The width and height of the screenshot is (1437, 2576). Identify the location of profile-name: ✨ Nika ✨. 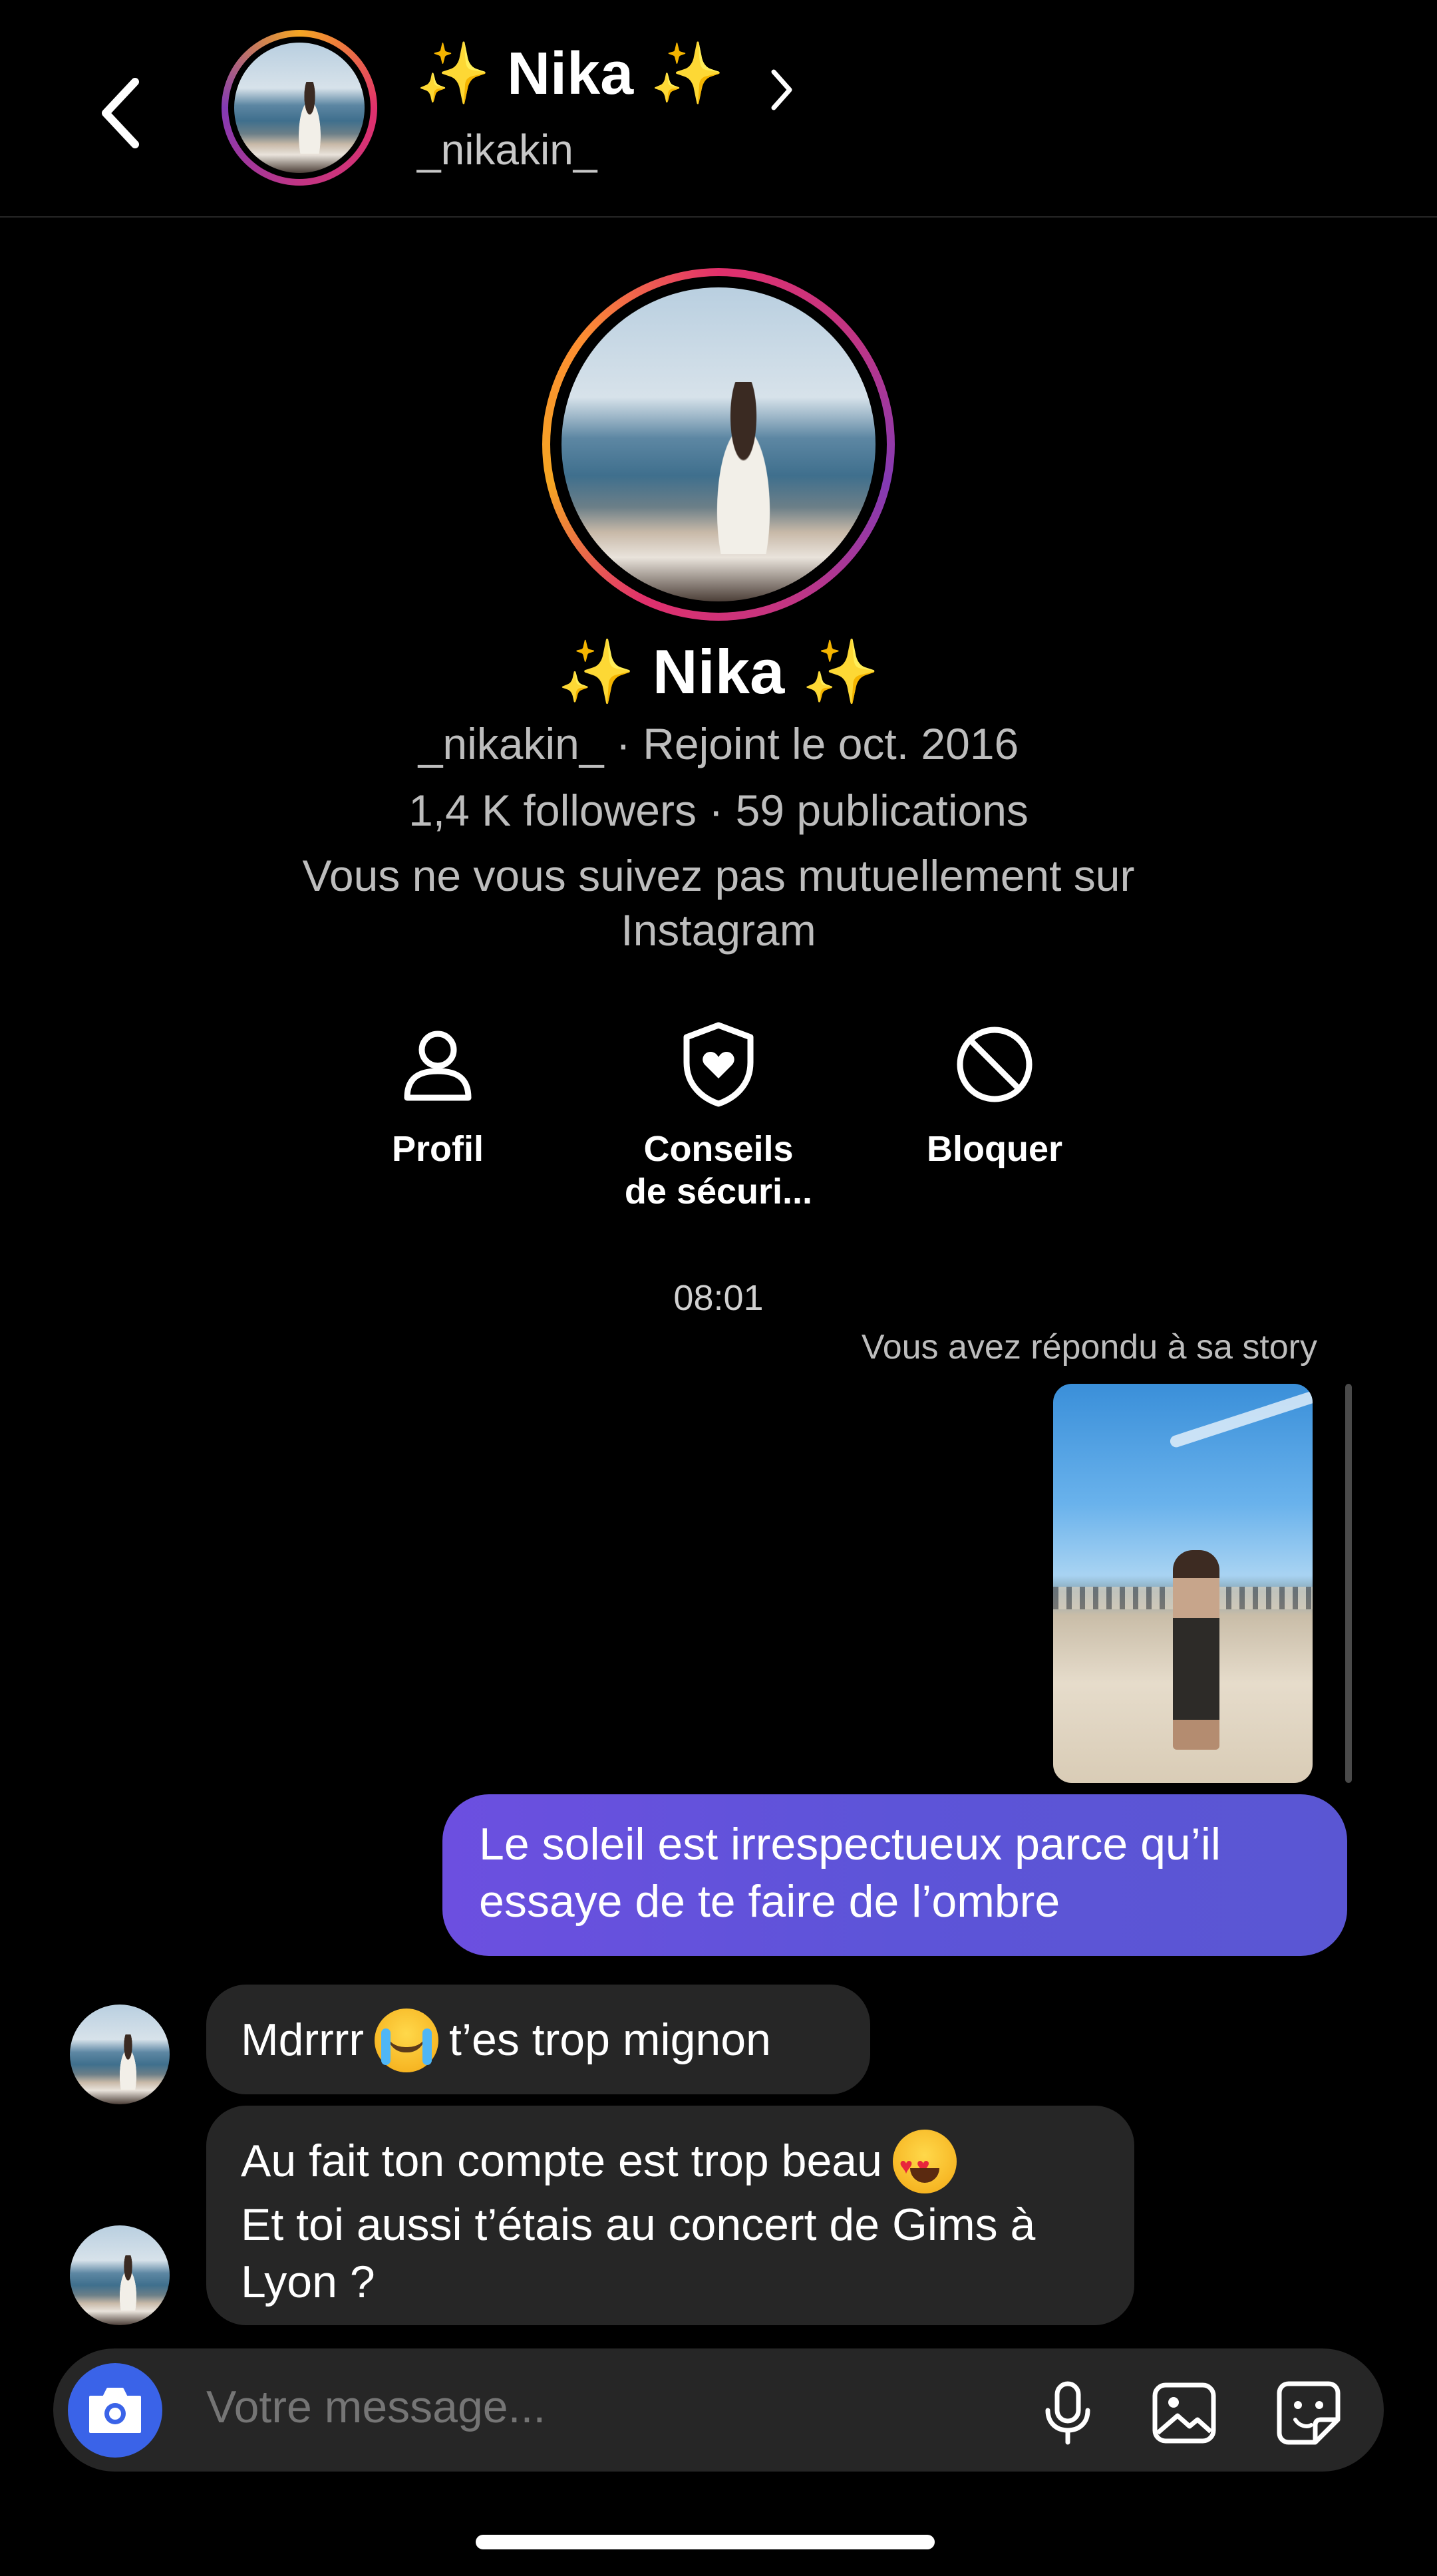
(718, 672).